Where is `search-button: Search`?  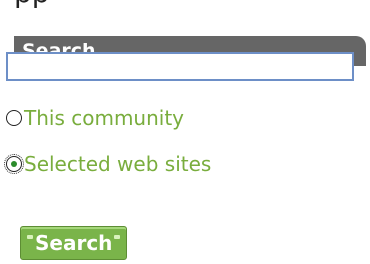 search-button: Search is located at coordinates (74, 243).